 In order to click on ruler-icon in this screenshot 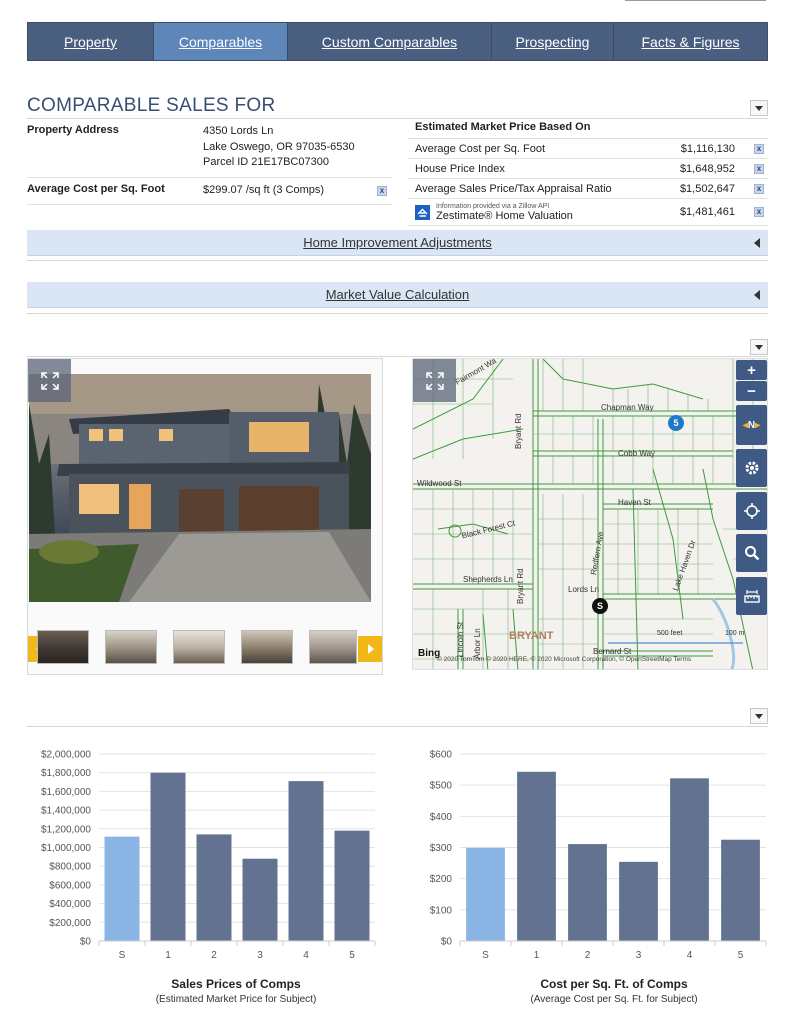, I will do `click(751, 596)`.